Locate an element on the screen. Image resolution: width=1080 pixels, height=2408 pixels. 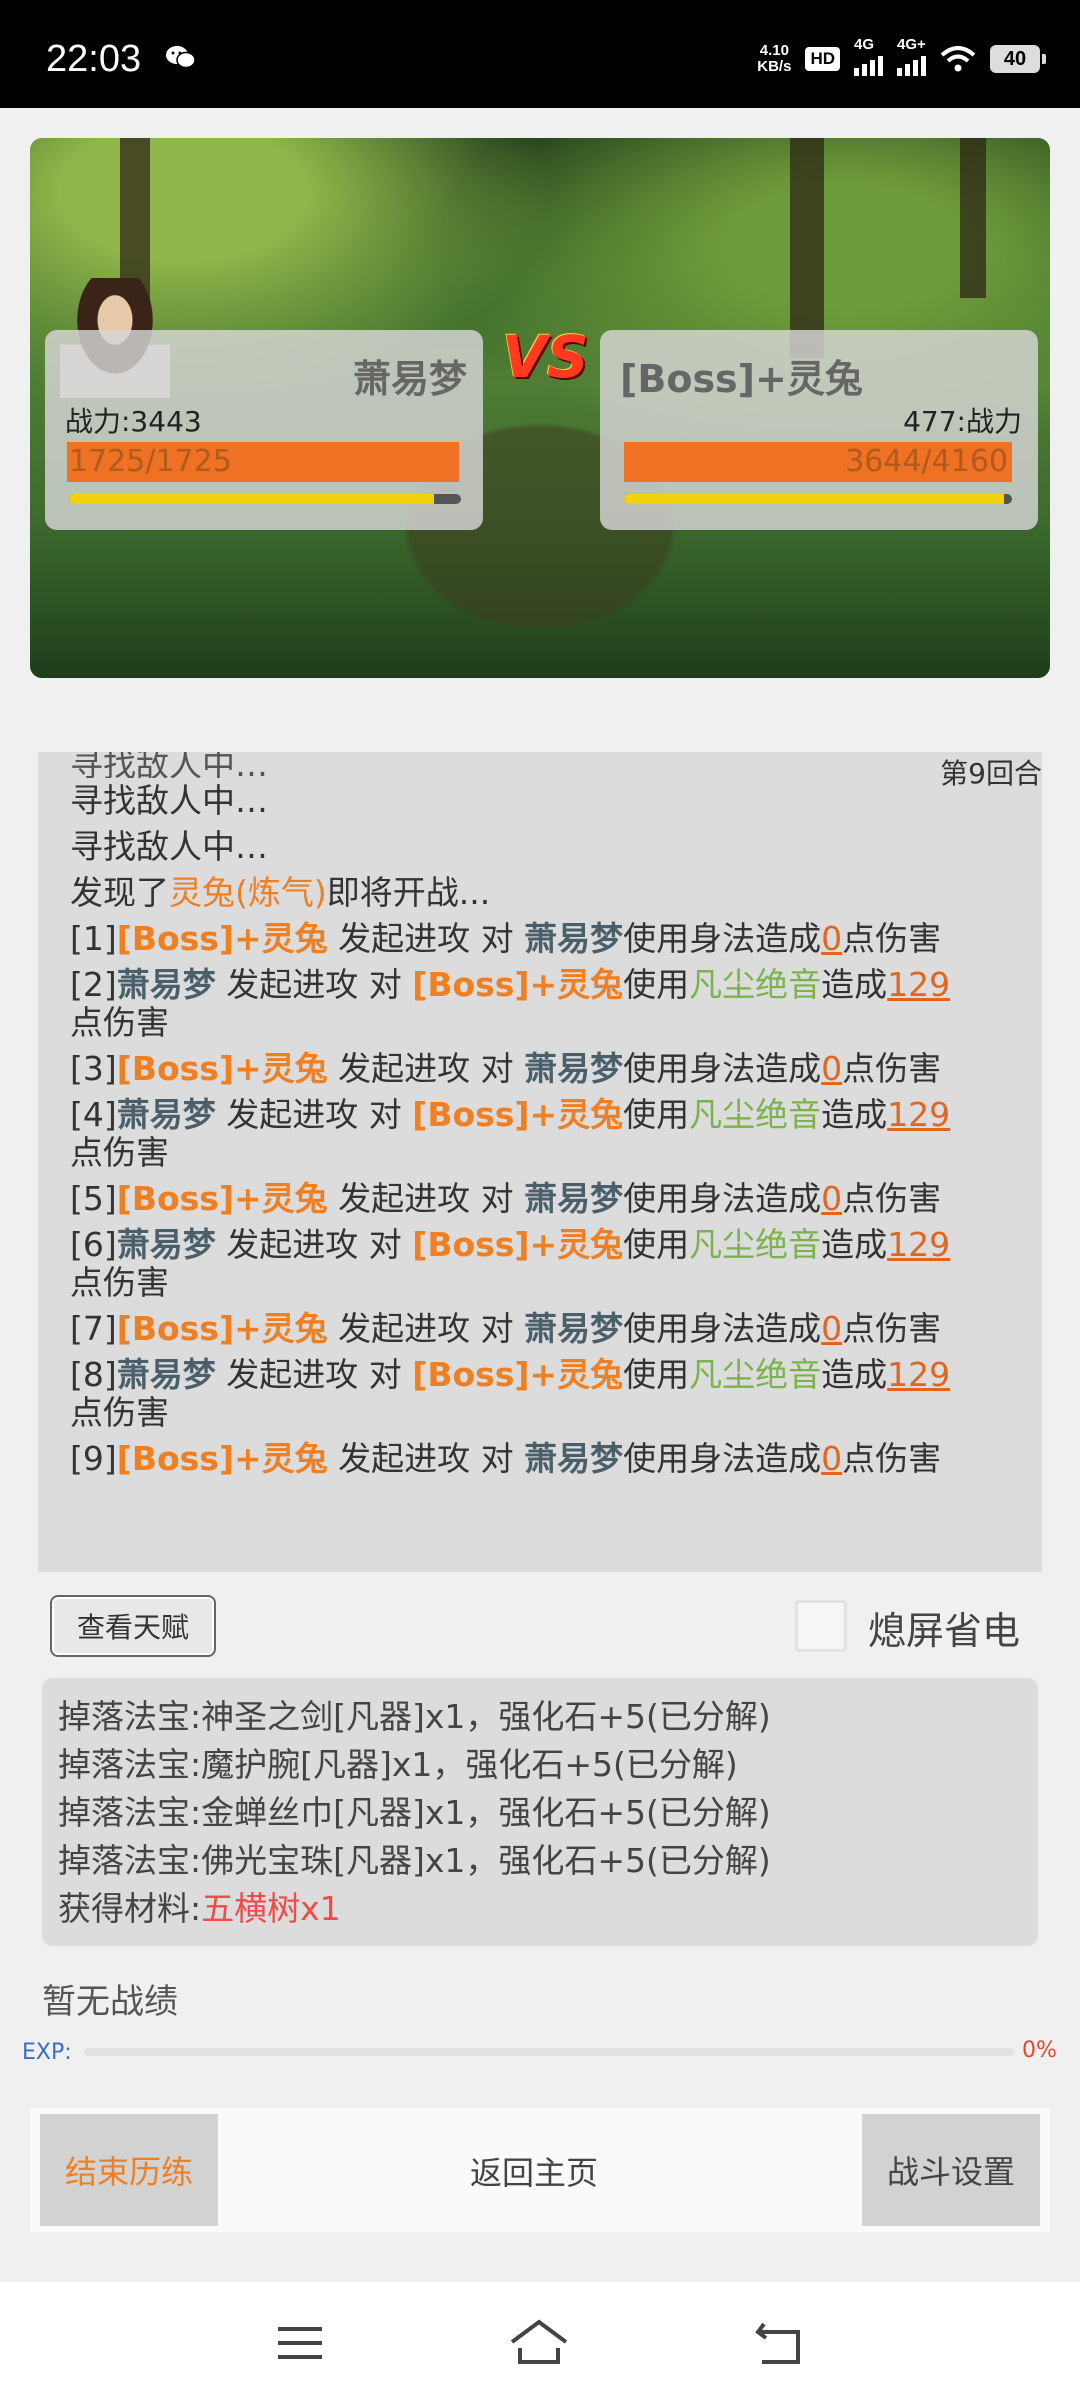
return-home-button: 返回主页 is located at coordinates (534, 2171).